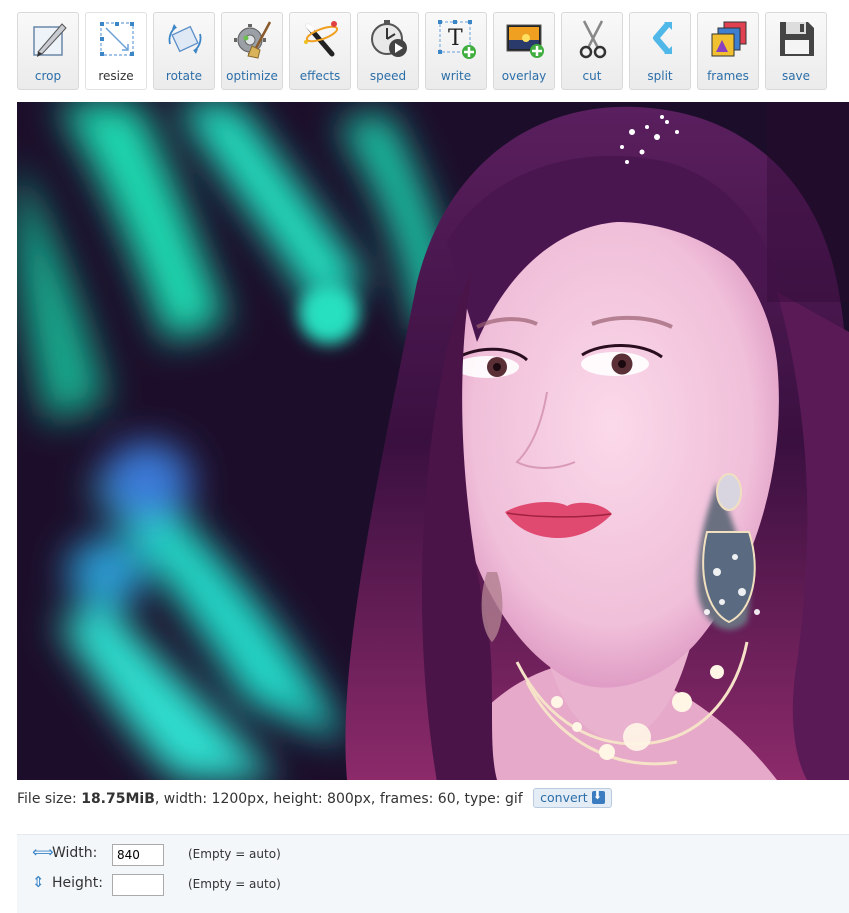 This screenshot has width=849, height=913. I want to click on tool-label: write, so click(456, 76).